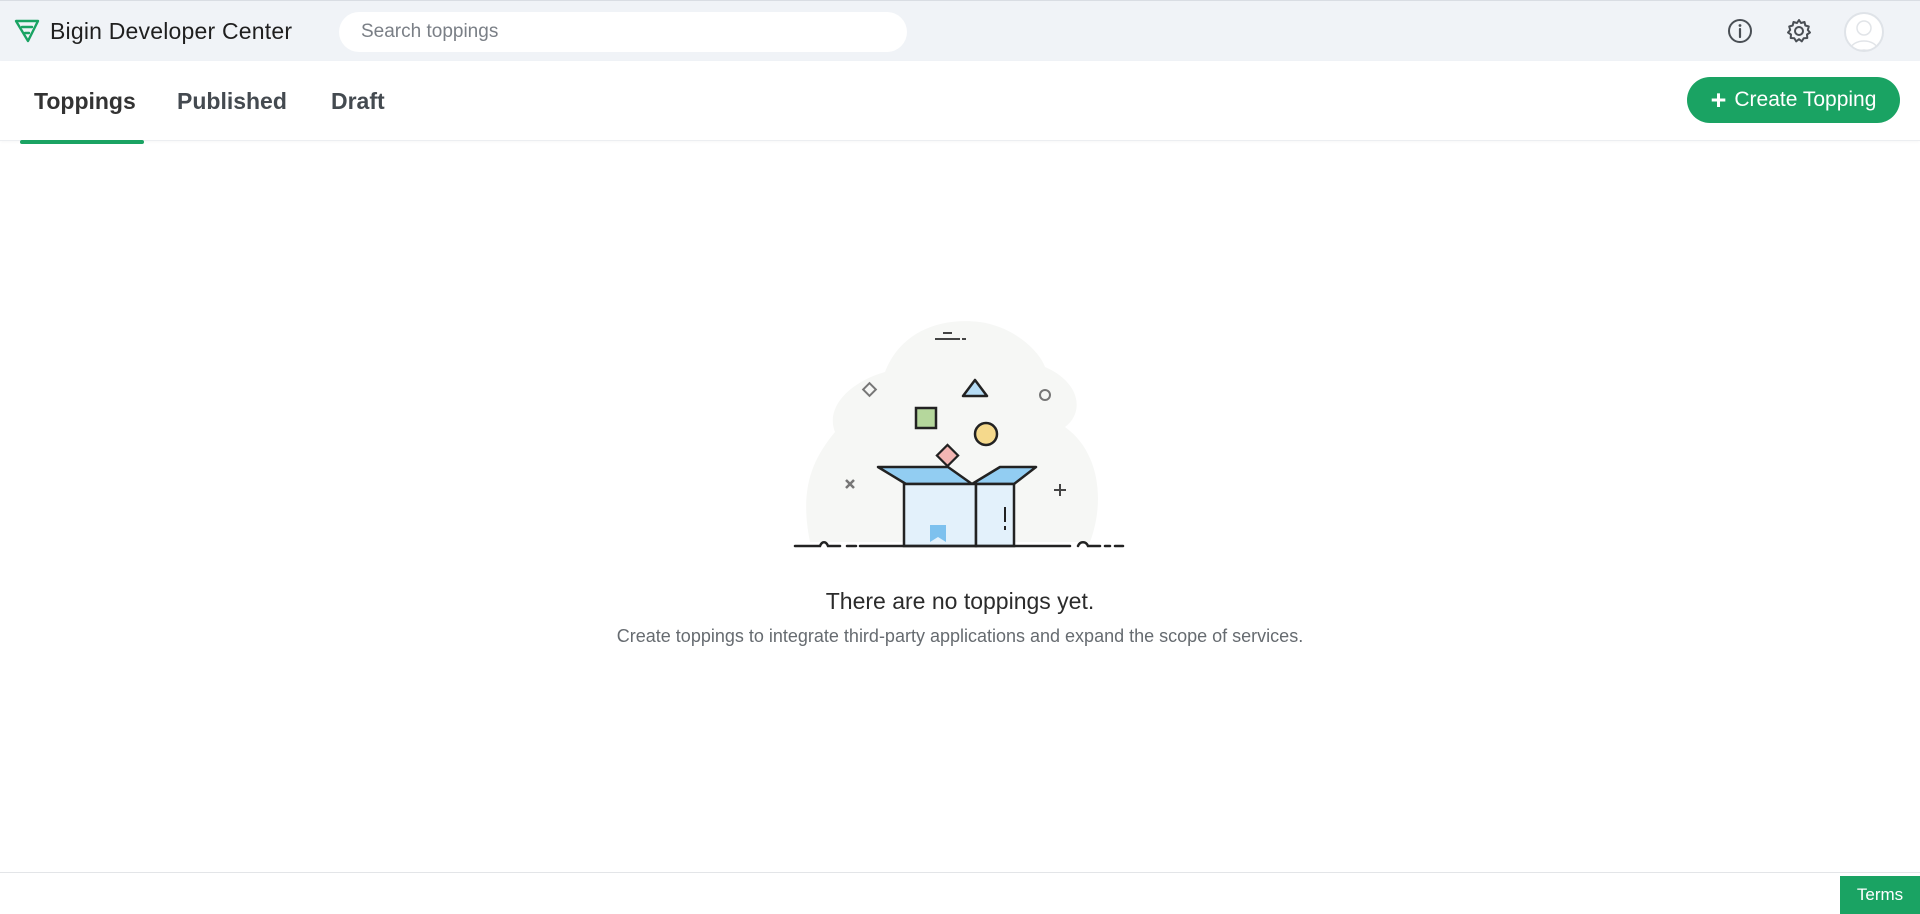  I want to click on brand: Bigin Developer Center, so click(153, 31).